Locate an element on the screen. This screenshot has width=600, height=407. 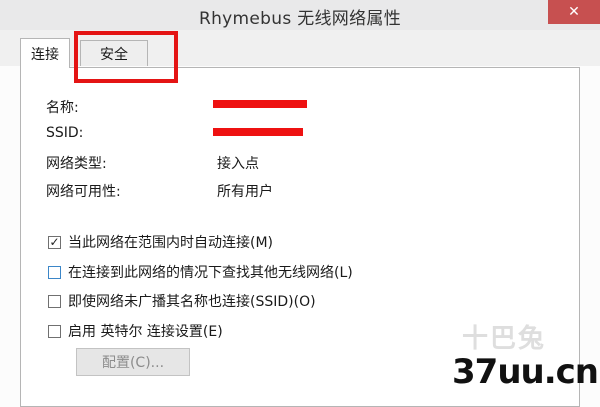
option-connect-hidden-ssid: 即使网络未广播其名称也连接(SSID)(O) is located at coordinates (182, 301).